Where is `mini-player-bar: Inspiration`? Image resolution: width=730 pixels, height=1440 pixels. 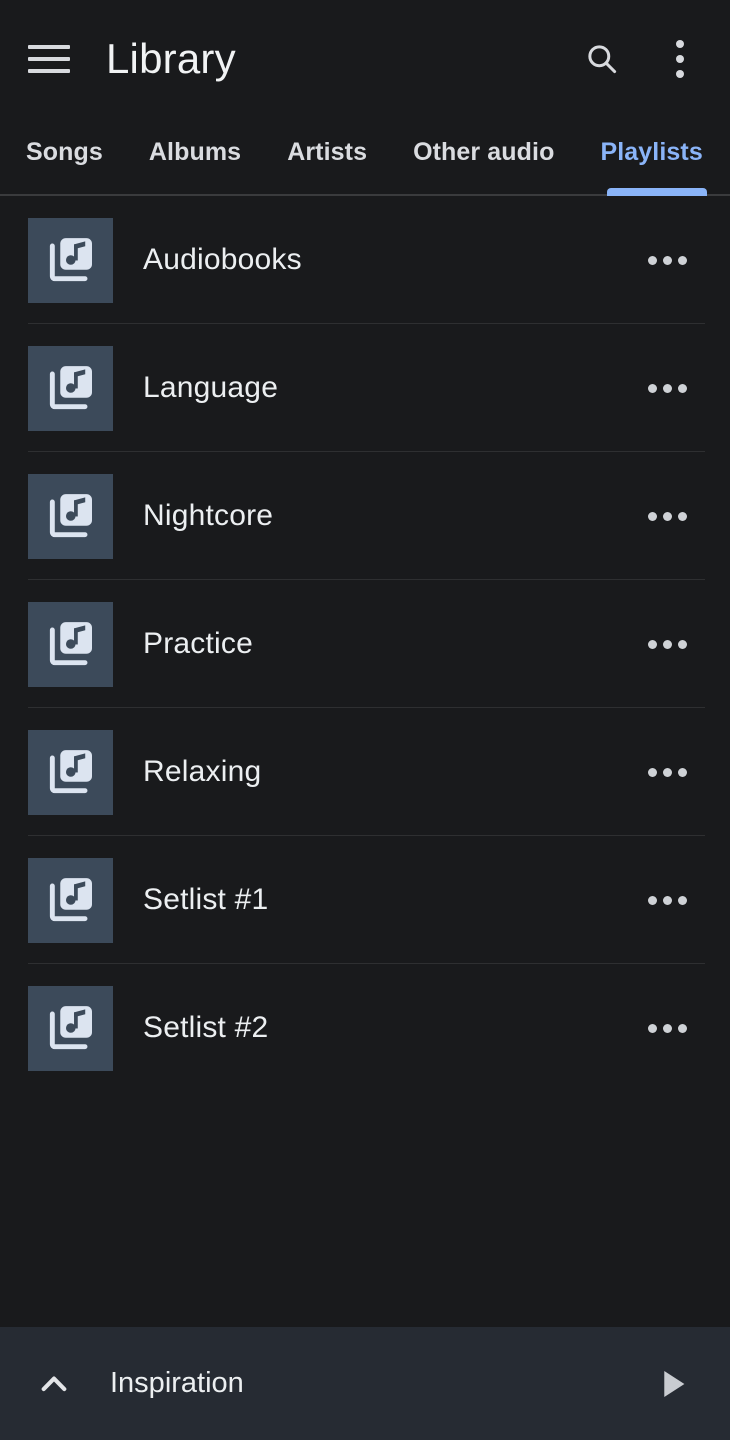
mini-player-bar: Inspiration is located at coordinates (365, 1383).